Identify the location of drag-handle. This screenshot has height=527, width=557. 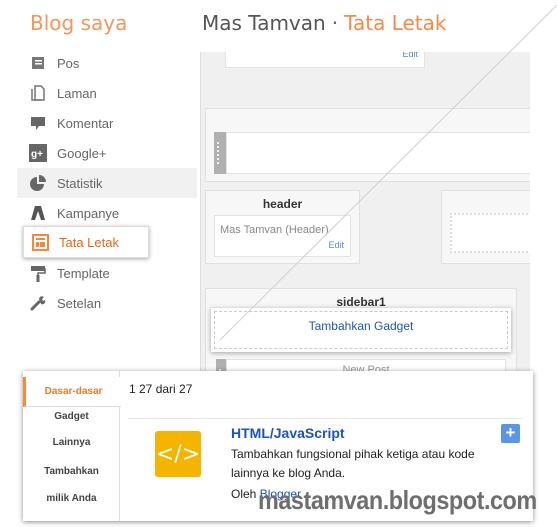
(220, 153).